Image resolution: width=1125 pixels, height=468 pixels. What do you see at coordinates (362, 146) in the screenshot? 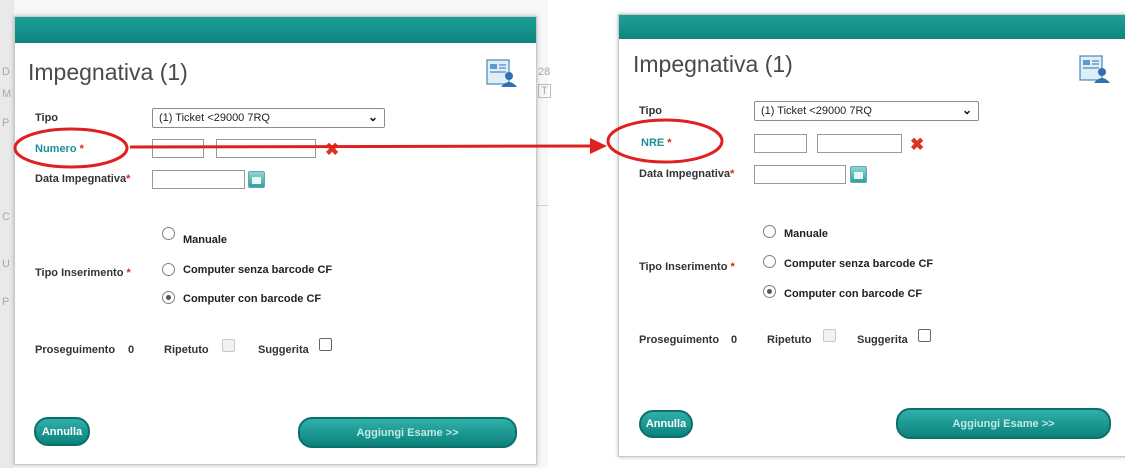
I see `annotation-arrow-line` at bounding box center [362, 146].